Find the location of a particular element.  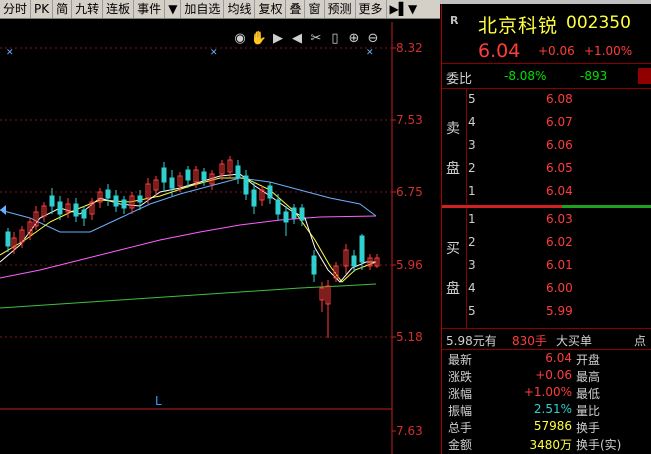

sell-price: 6.07 is located at coordinates (559, 122).